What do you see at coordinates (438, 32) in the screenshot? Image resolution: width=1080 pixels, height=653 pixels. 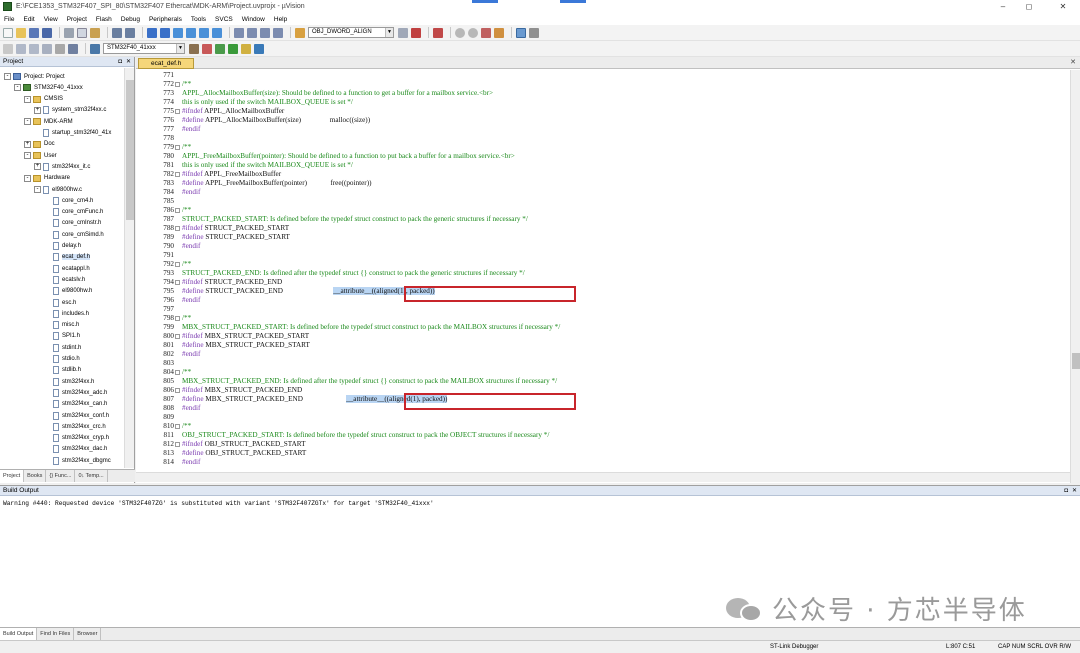 I see `debug-start-icon` at bounding box center [438, 32].